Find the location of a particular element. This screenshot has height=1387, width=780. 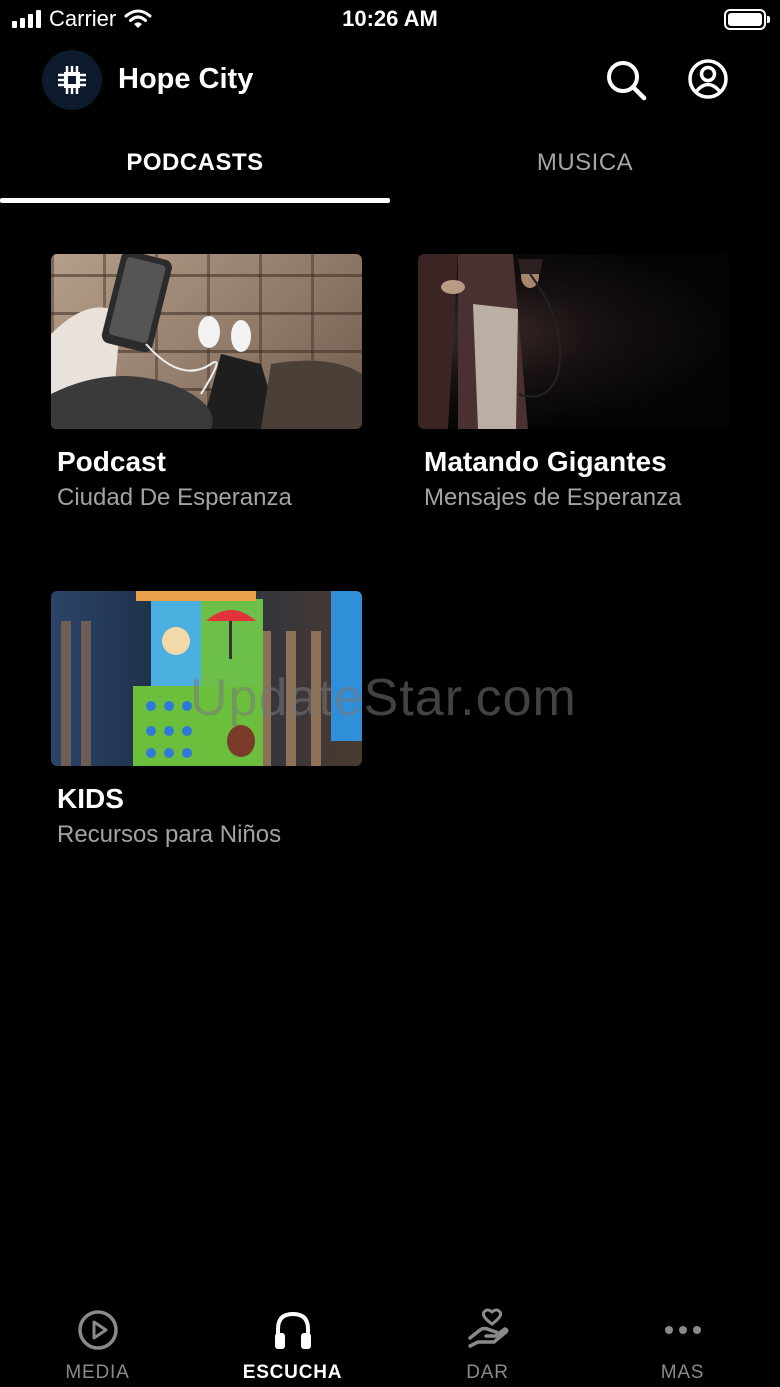

bottom-nav: MEDIA ESCUCHA DAR MAS is located at coordinates (390, 1342).